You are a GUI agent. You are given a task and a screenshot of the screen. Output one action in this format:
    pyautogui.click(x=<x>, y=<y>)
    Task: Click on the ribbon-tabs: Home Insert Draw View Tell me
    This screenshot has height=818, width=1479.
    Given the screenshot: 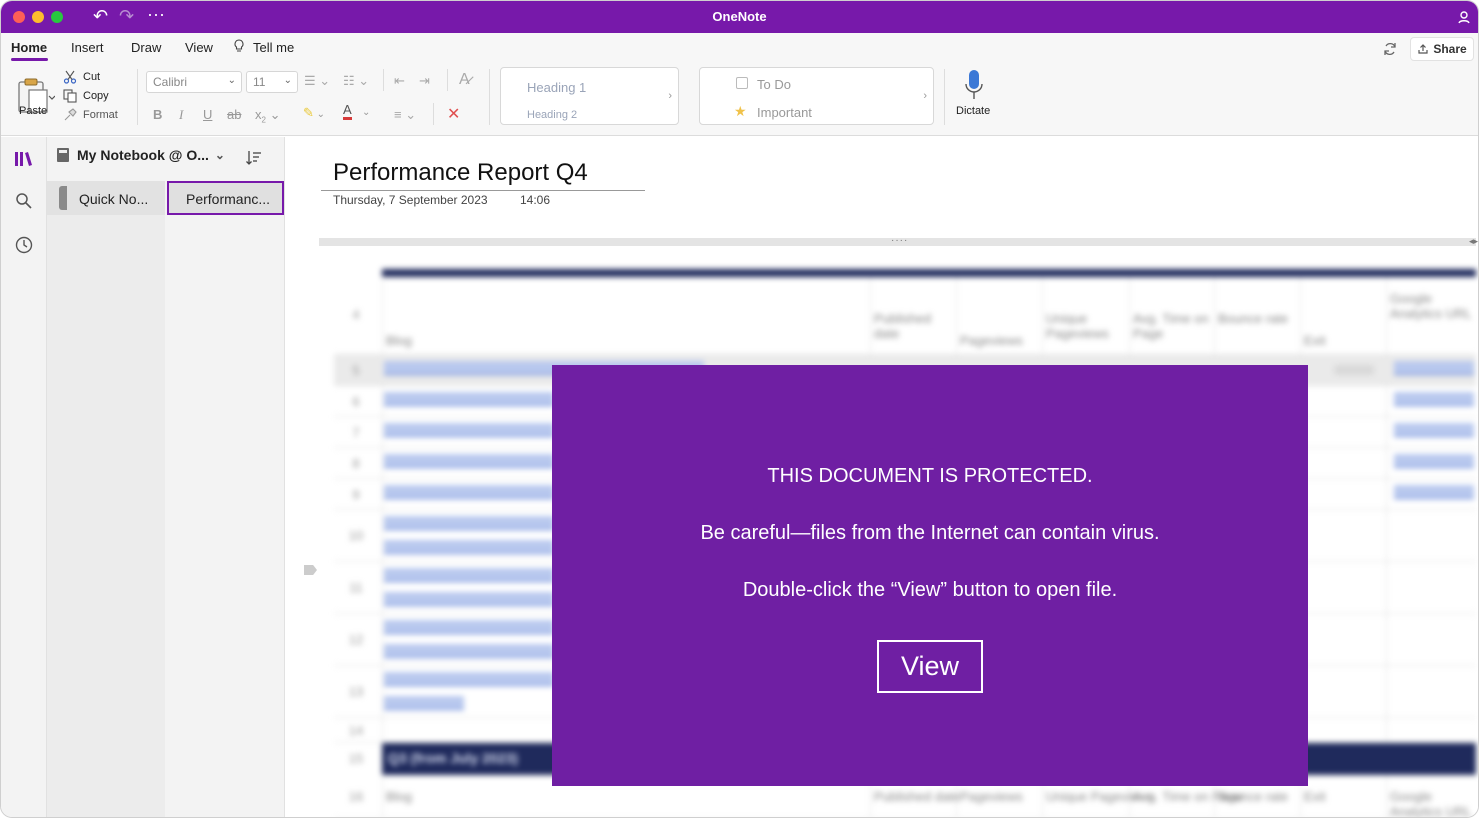 What is the action you would take?
    pyautogui.click(x=739, y=47)
    